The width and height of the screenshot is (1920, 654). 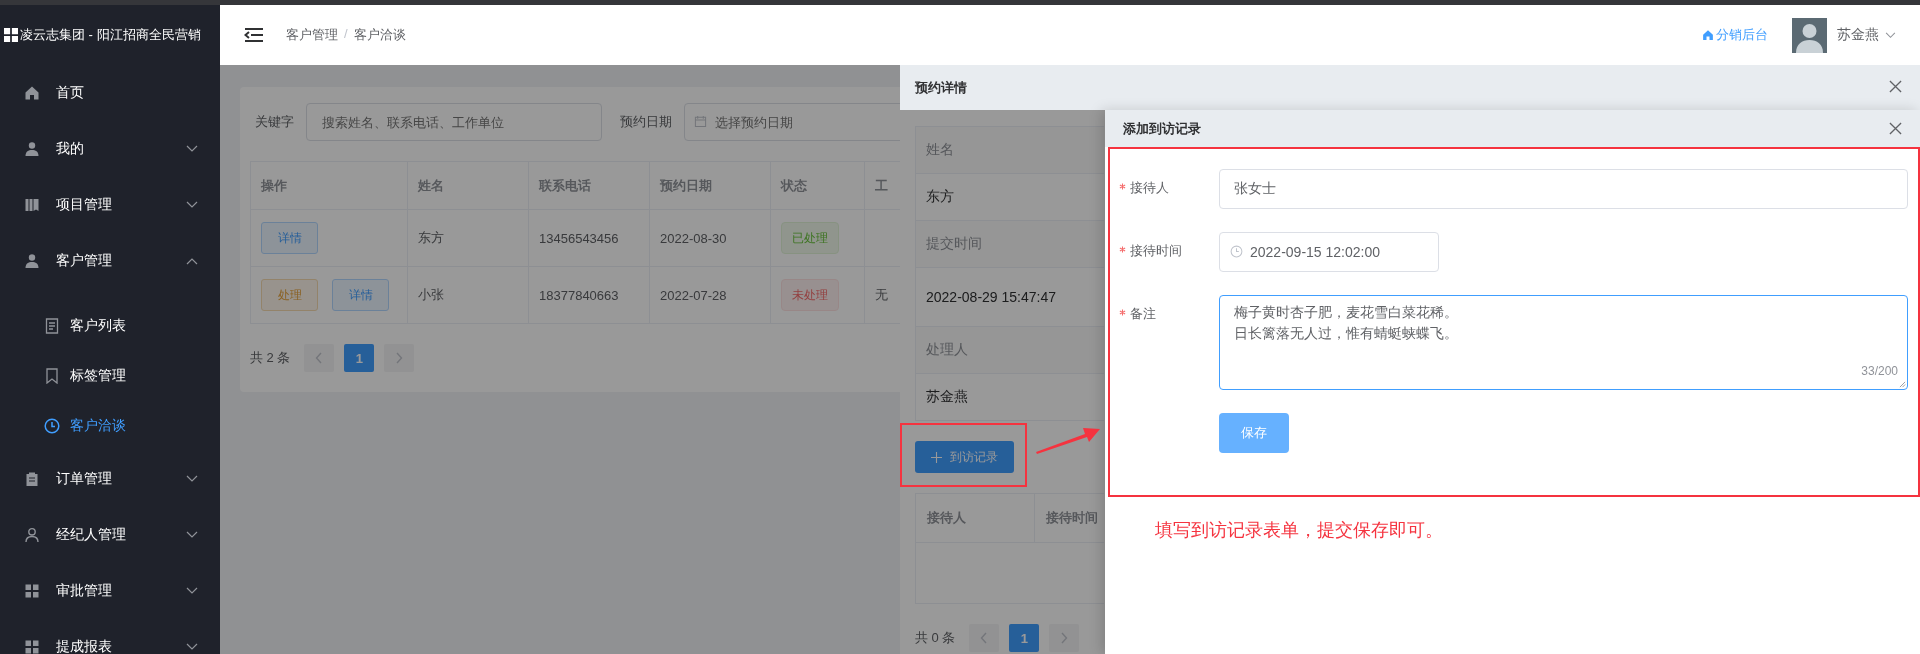 What do you see at coordinates (52, 326) in the screenshot?
I see `document-icon` at bounding box center [52, 326].